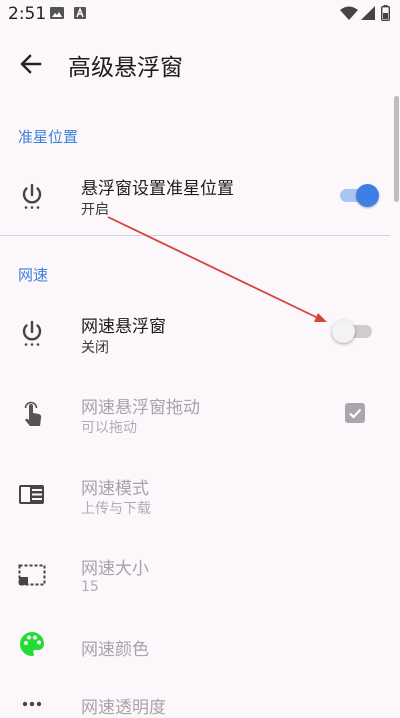 The width and height of the screenshot is (400, 718). Describe the element at coordinates (115, 569) in the screenshot. I see `row-title: 网速大小` at that location.